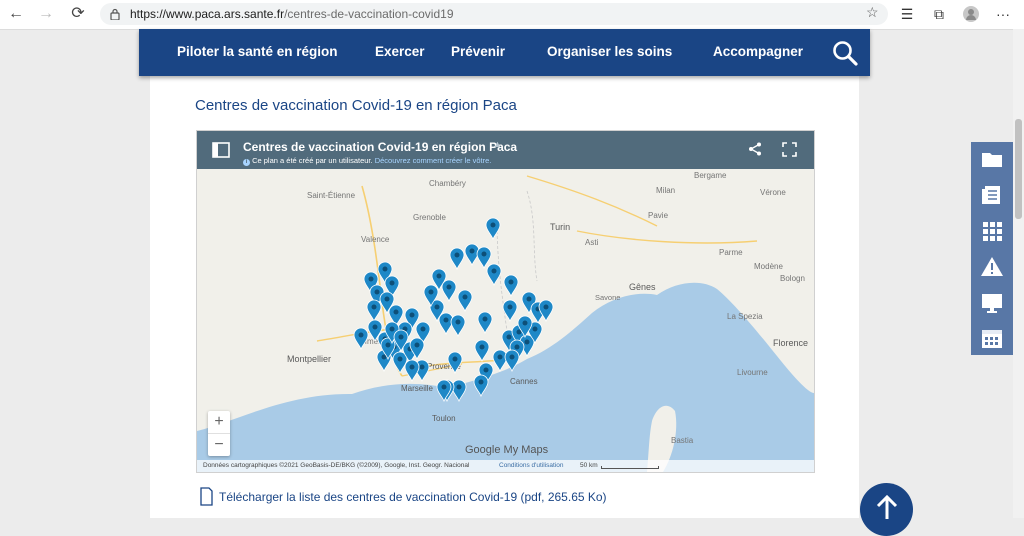 This screenshot has height=536, width=1024. Describe the element at coordinates (939, 14) in the screenshot. I see `collections-icon: ⧉` at that location.